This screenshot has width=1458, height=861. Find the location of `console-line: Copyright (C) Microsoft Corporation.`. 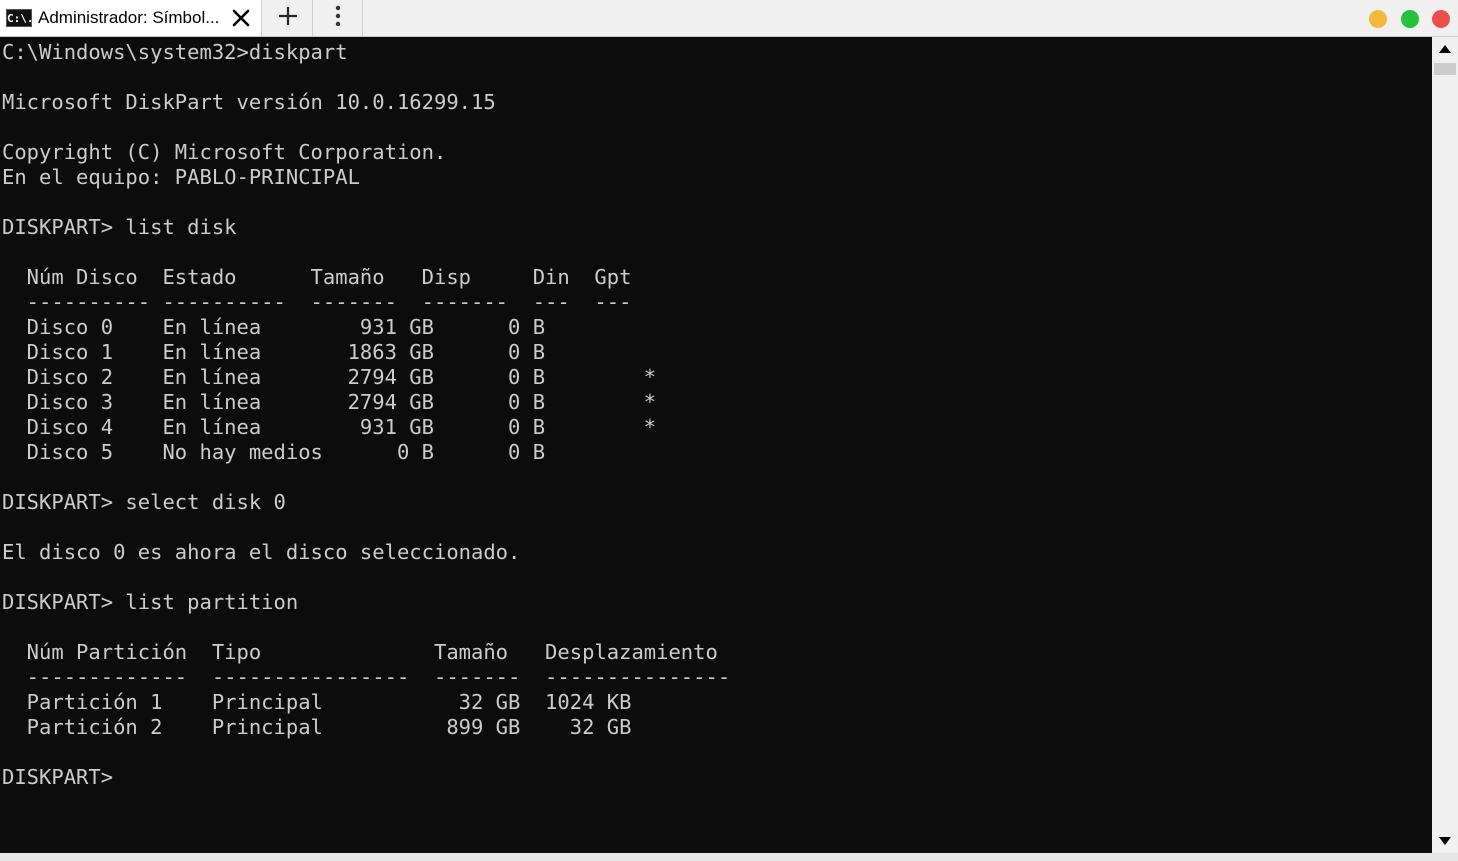

console-line: Copyright (C) Microsoft Corporation. is located at coordinates (224, 152).